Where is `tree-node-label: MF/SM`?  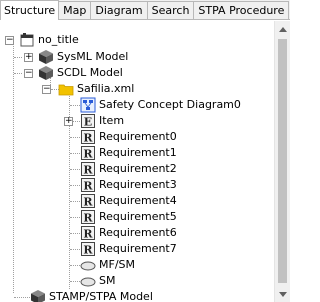 tree-node-label: MF/SM is located at coordinates (117, 264).